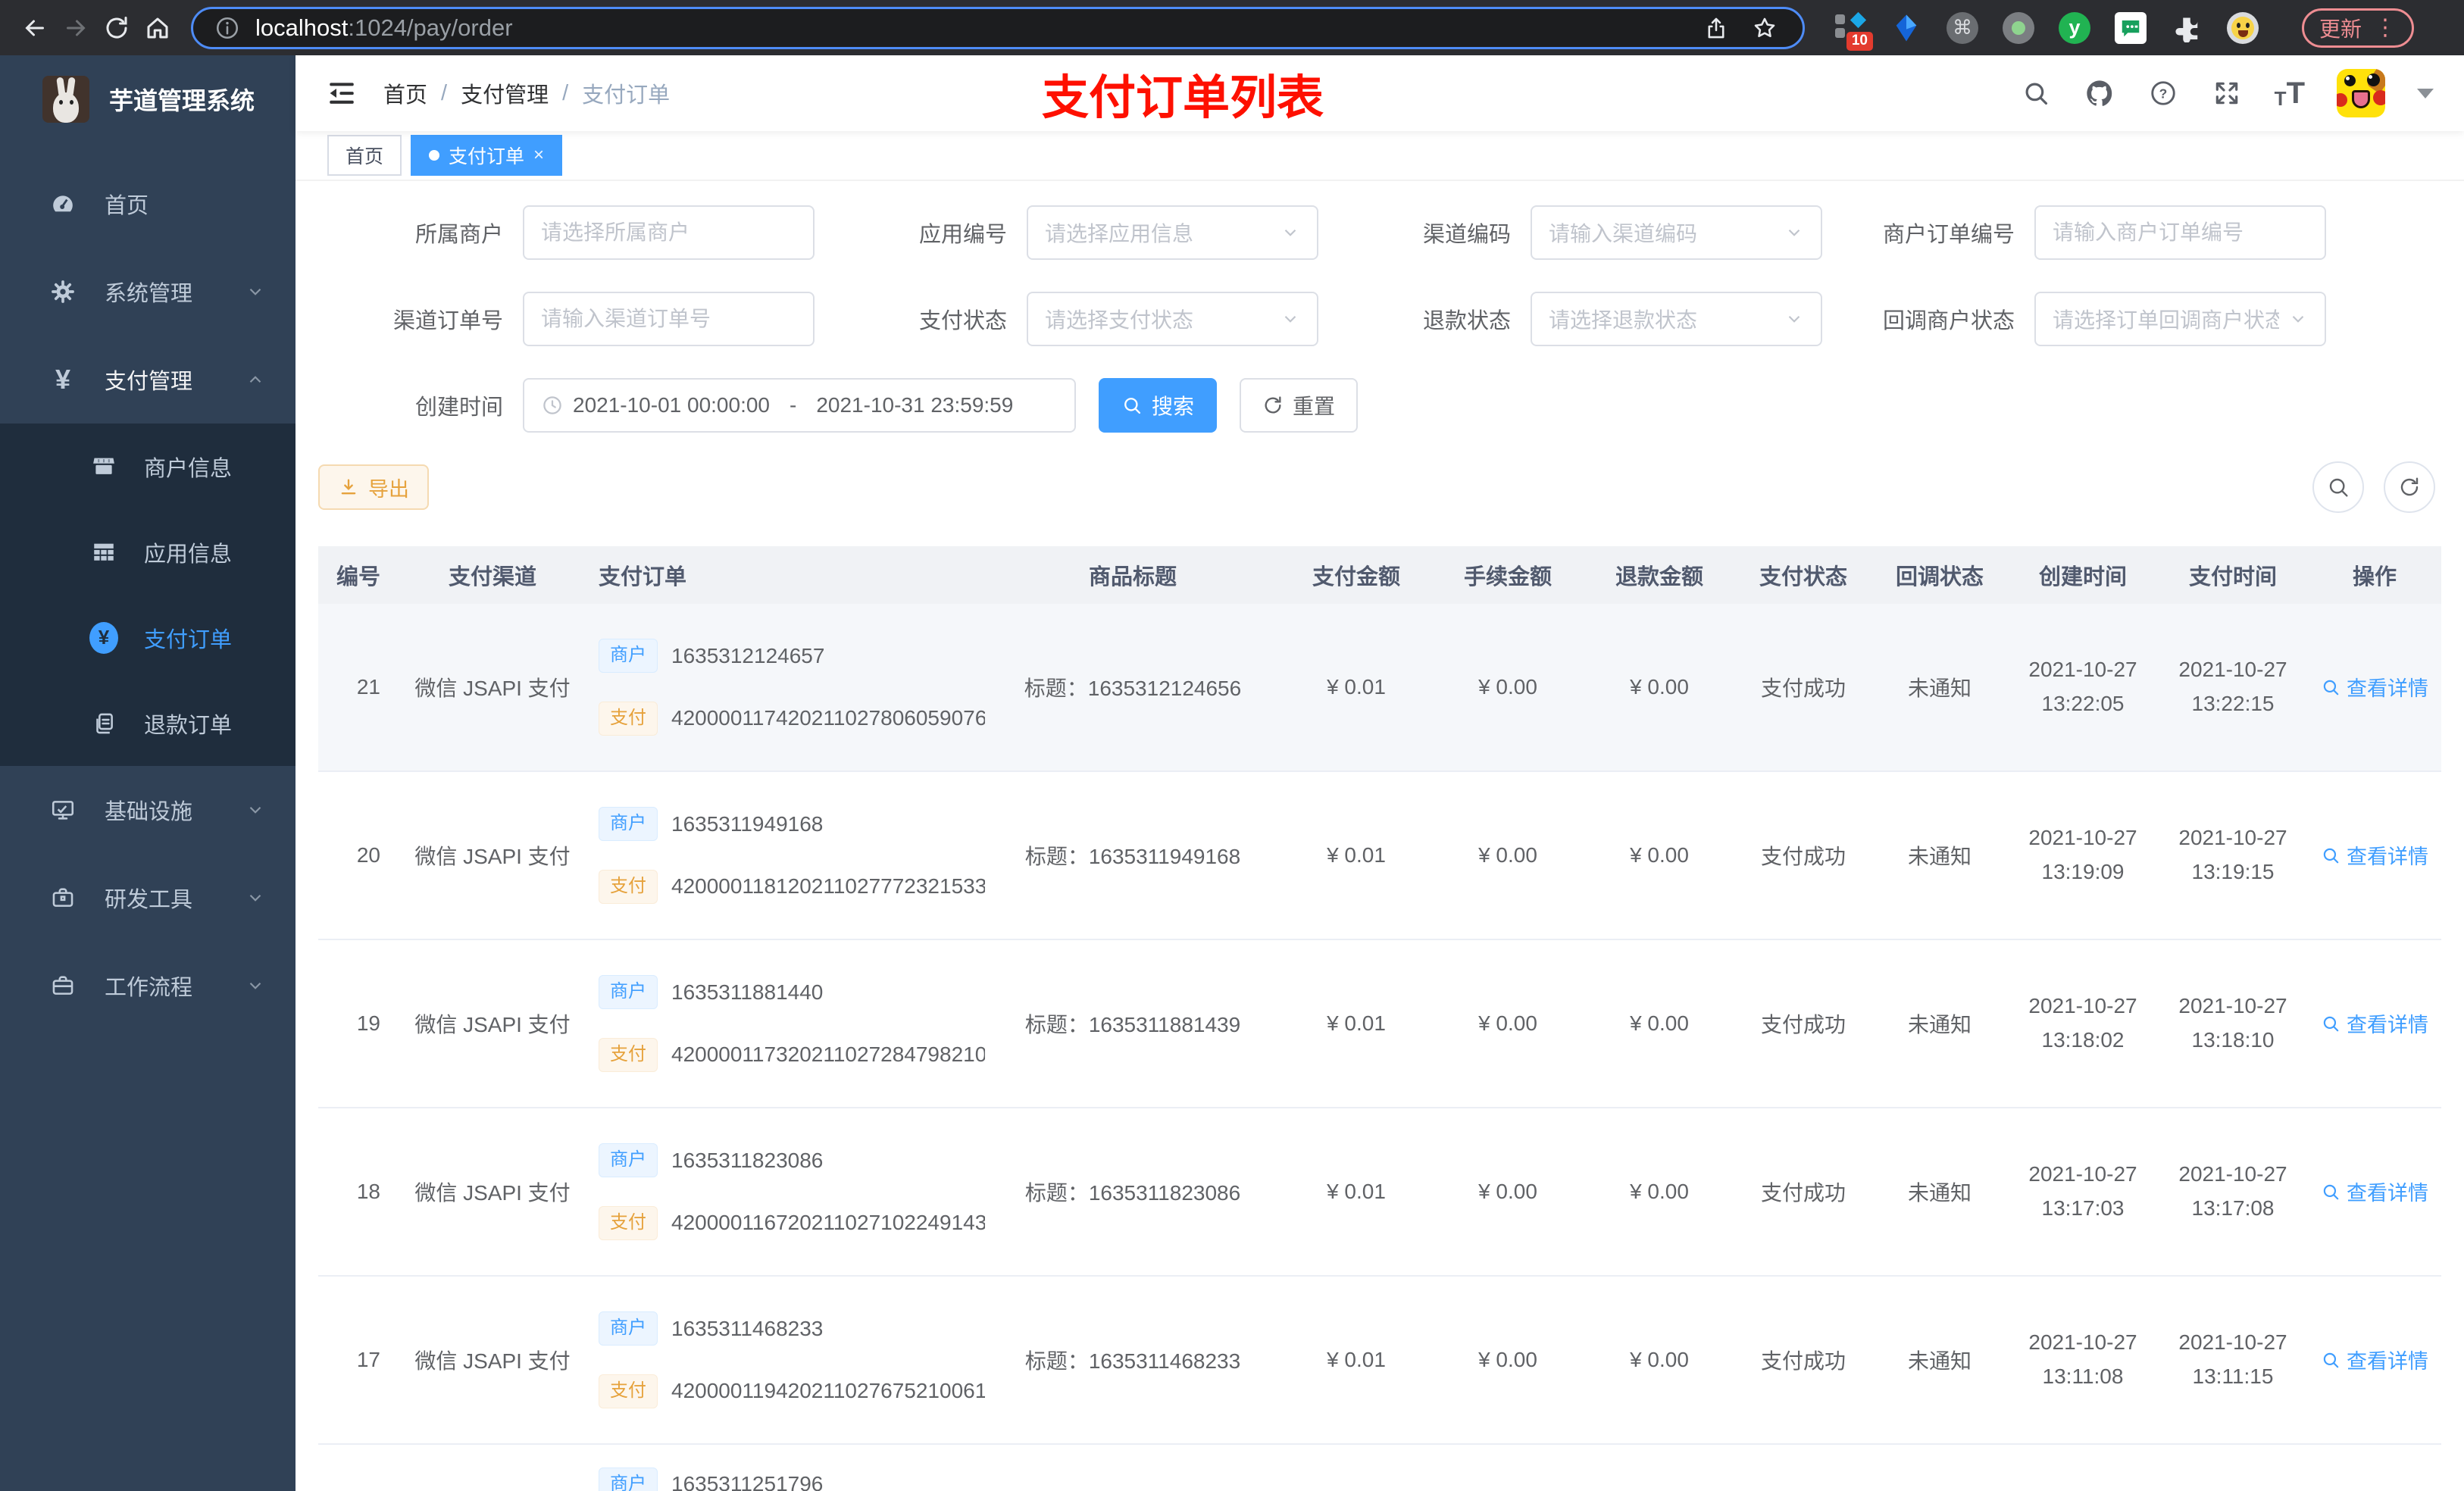 The image size is (2464, 1491). What do you see at coordinates (2232, 1359) in the screenshot?
I see `cell-paid: 2021-10-27 13:11:15` at bounding box center [2232, 1359].